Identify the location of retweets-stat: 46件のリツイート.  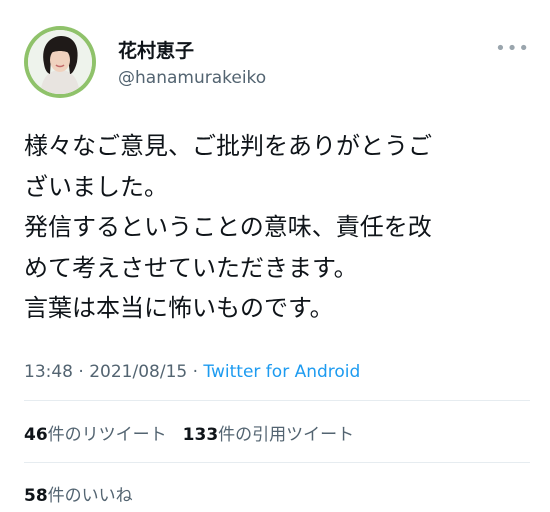
(95, 435).